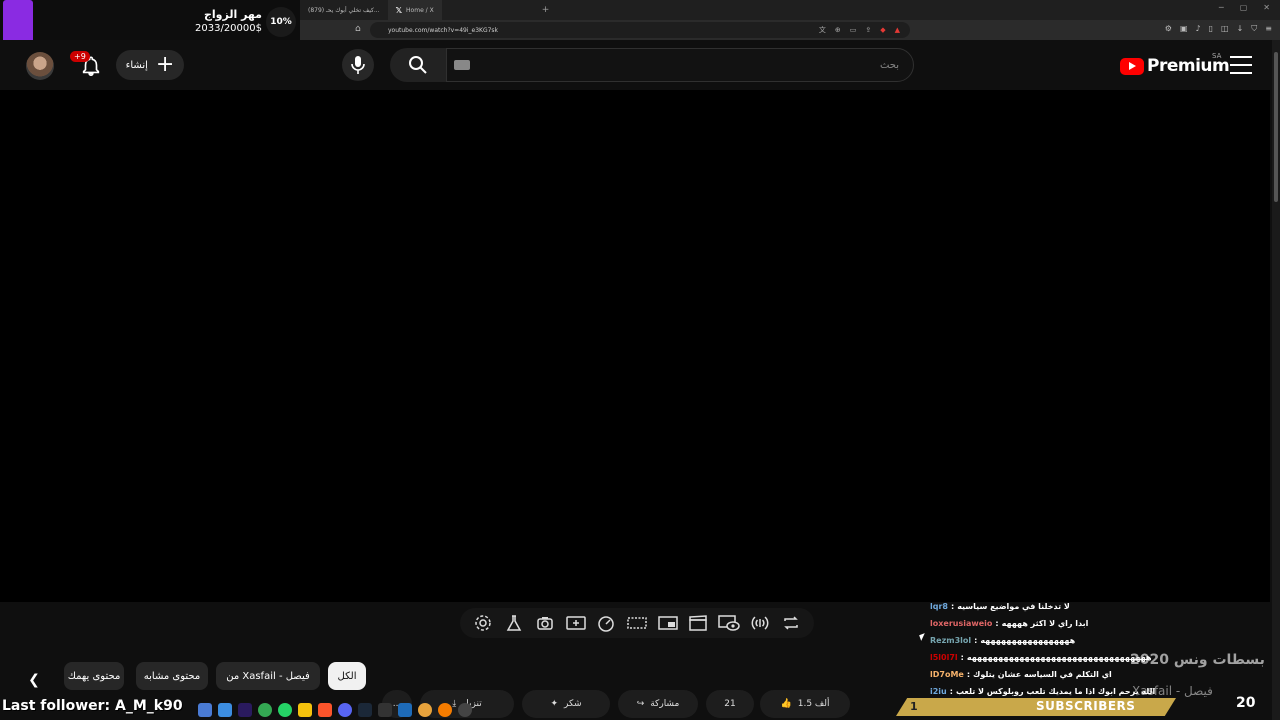  What do you see at coordinates (868, 30) in the screenshot?
I see `share-icon: ⇪` at bounding box center [868, 30].